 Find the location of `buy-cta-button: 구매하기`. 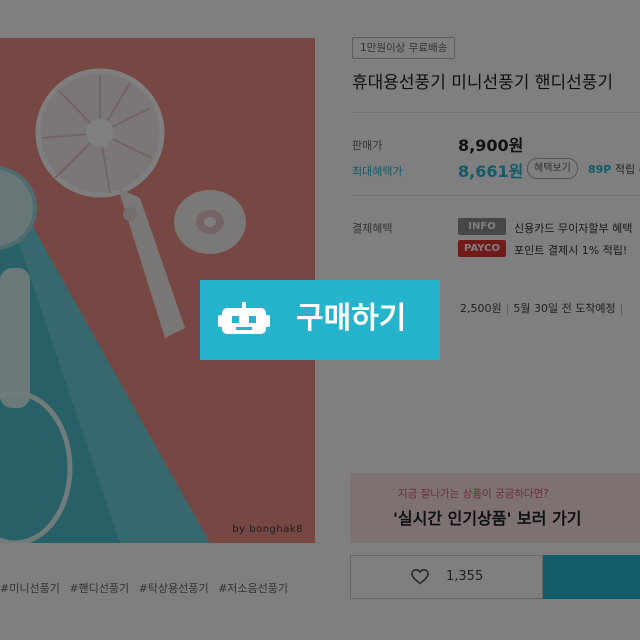

buy-cta-button: 구매하기 is located at coordinates (320, 320).